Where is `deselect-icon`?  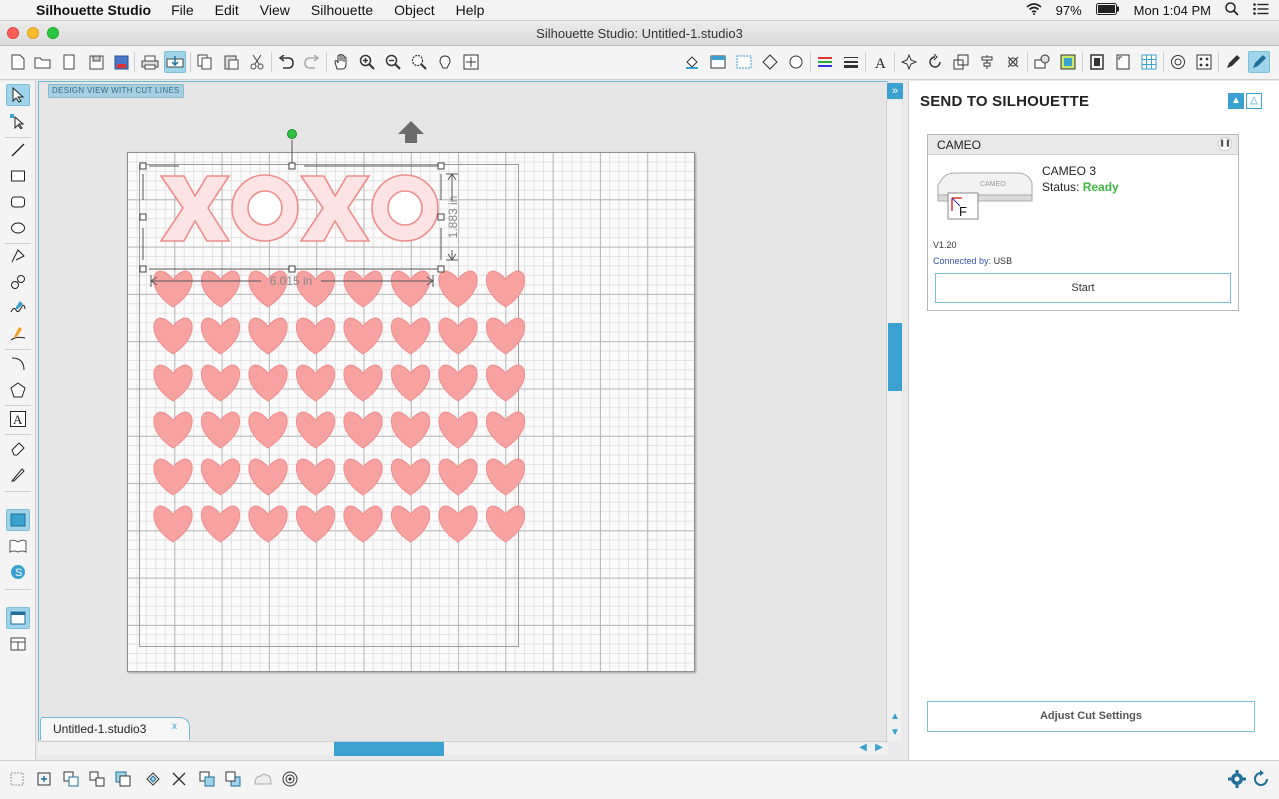
deselect-icon is located at coordinates (44, 779).